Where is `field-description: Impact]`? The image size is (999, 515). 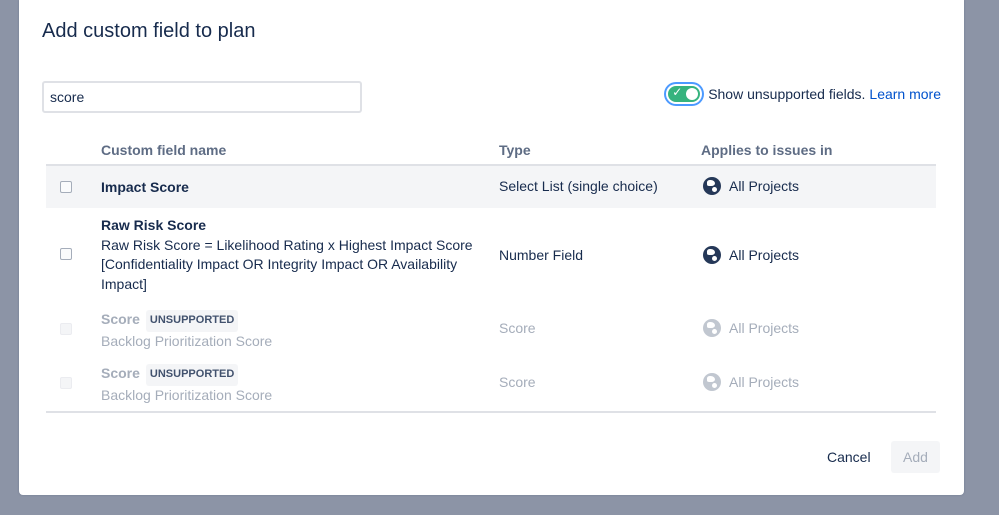 field-description: Impact] is located at coordinates (124, 283).